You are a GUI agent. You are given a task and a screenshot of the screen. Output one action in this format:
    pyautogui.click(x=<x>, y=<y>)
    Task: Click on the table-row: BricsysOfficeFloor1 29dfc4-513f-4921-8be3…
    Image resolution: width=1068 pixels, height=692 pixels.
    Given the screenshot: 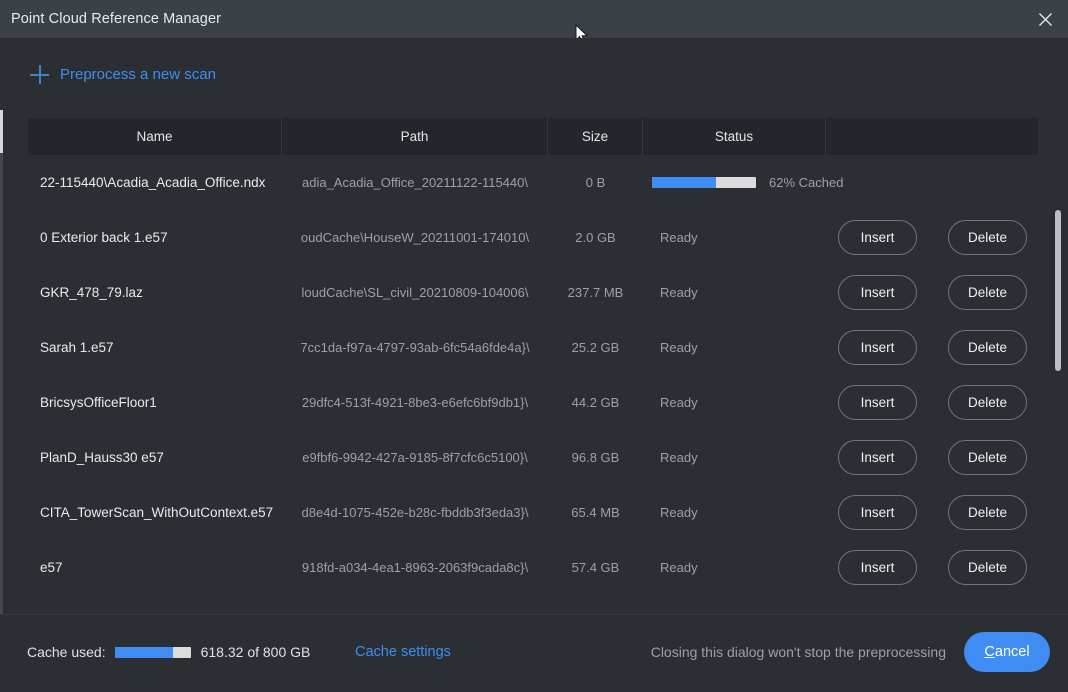 What is the action you would take?
    pyautogui.click(x=527, y=402)
    